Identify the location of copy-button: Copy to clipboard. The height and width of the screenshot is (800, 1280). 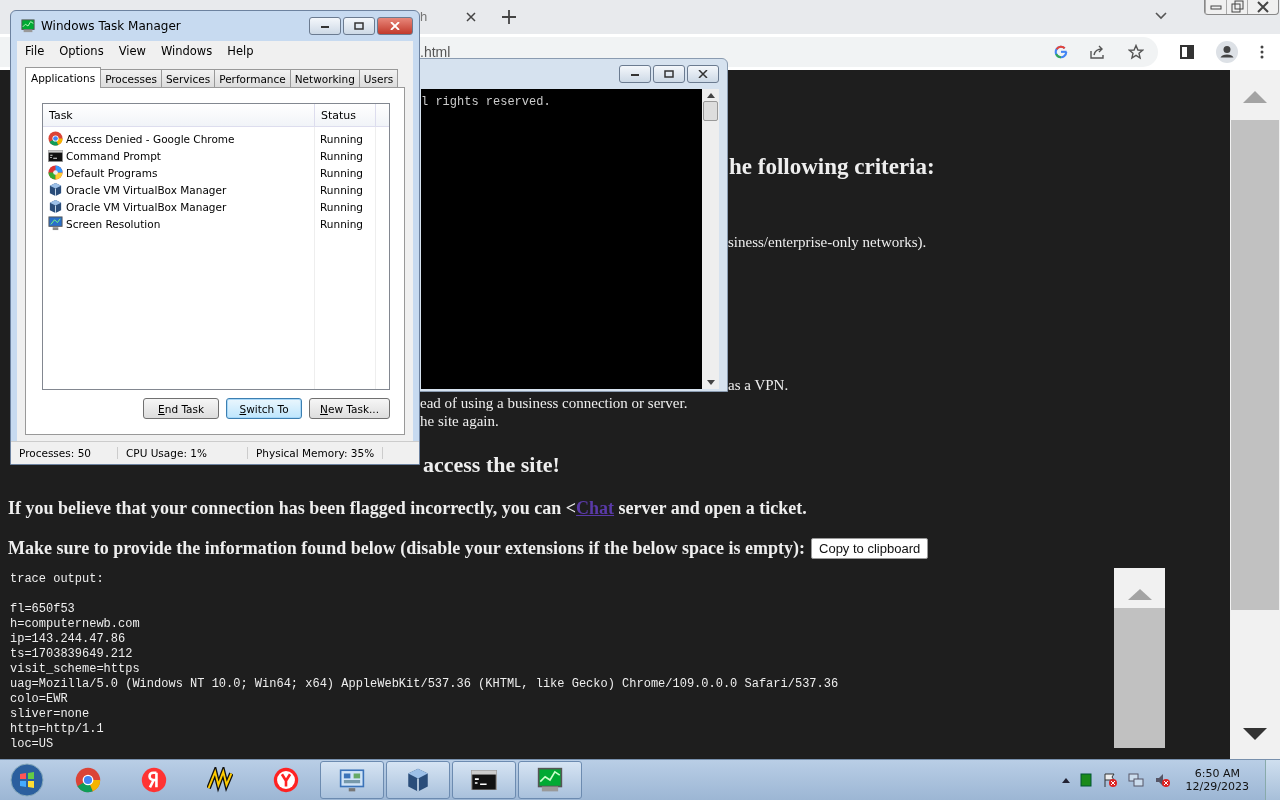
(870, 548).